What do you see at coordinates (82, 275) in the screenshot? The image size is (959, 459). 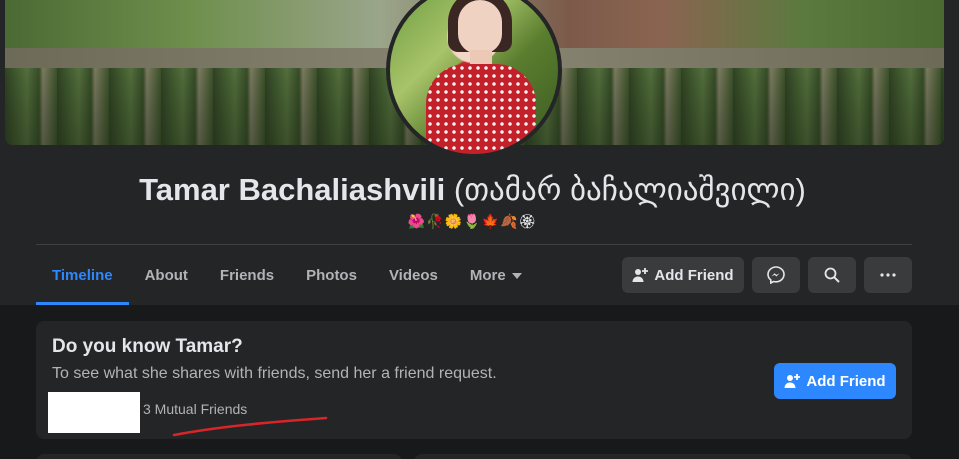 I see `tab-timeline: Timeline` at bounding box center [82, 275].